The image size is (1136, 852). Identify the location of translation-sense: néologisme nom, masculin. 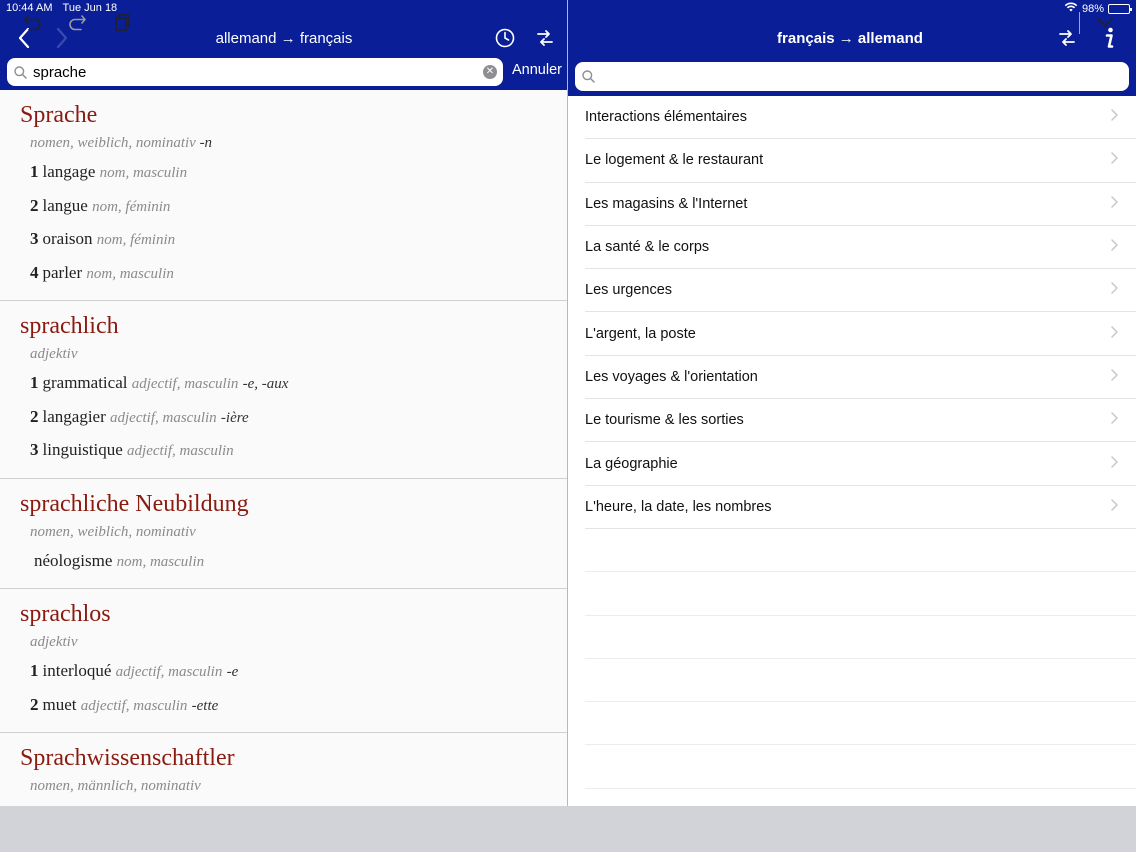
(298, 562).